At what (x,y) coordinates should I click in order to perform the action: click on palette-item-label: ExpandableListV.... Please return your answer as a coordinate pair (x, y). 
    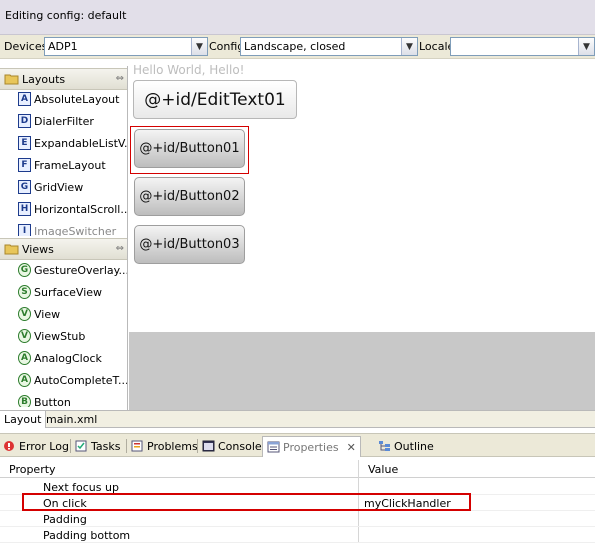
    Looking at the image, I should click on (81, 143).